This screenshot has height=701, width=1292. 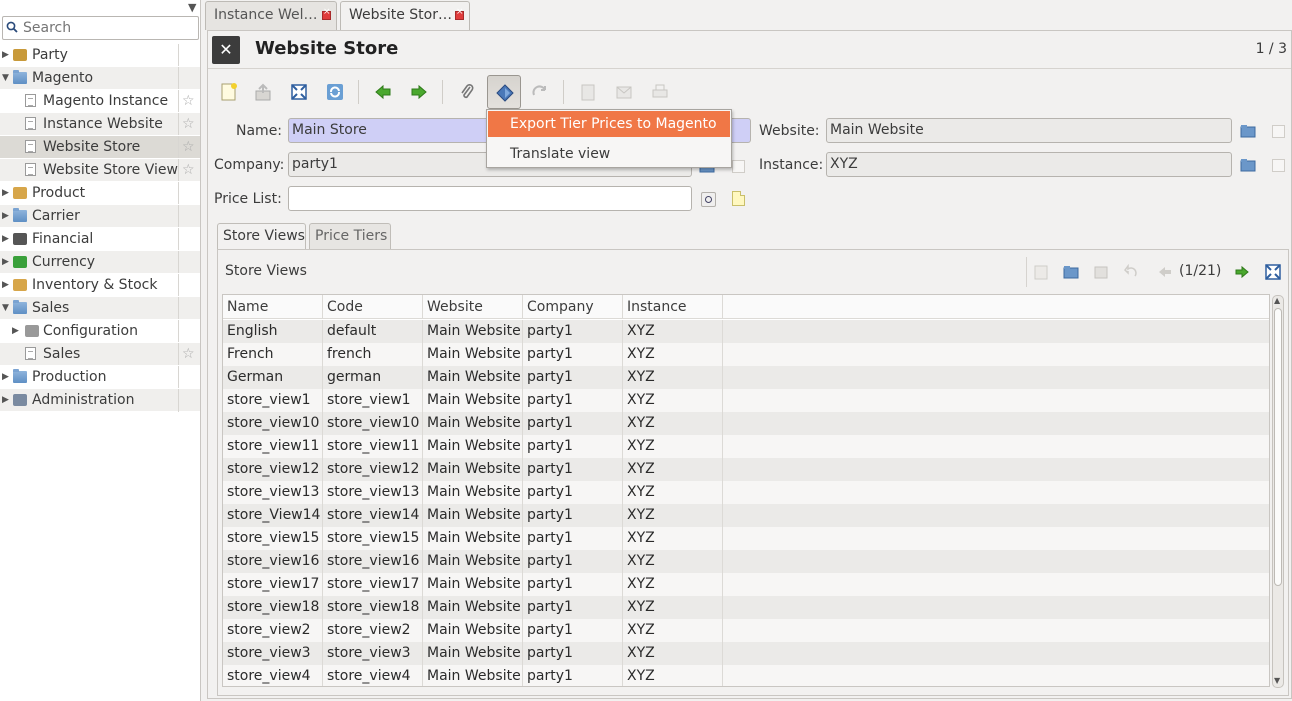 I want to click on reload-button, so click(x=335, y=92).